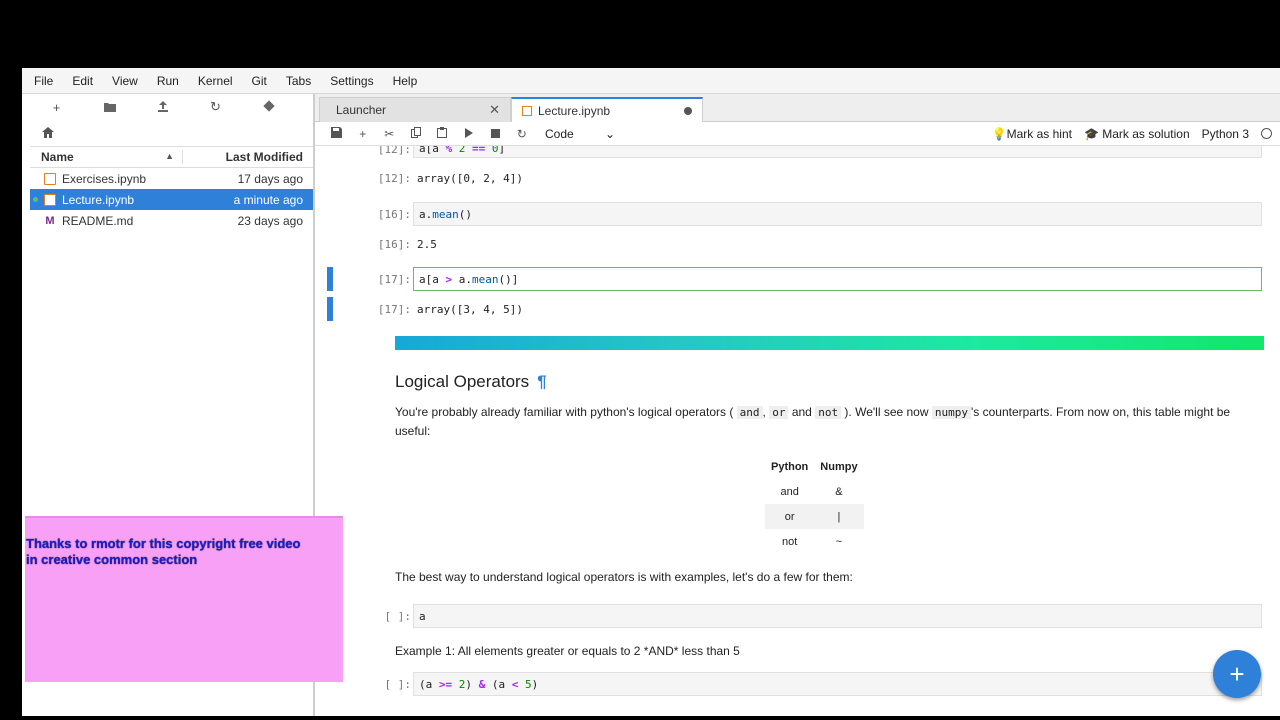 The width and height of the screenshot is (1280, 720). Describe the element at coordinates (98, 199) in the screenshot. I see `file-name: Lecture.ipynb` at that location.